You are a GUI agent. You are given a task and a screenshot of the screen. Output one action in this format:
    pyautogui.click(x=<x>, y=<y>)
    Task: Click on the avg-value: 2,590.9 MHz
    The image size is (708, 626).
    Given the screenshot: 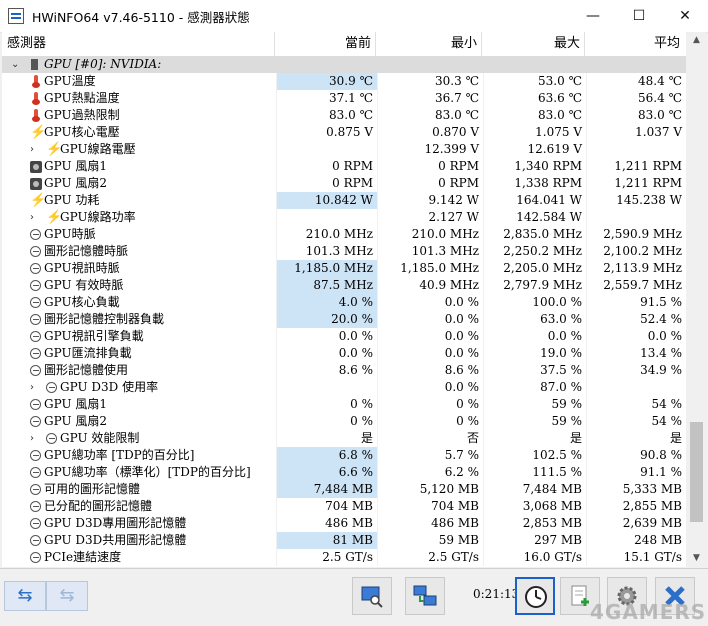 What is the action you would take?
    pyautogui.click(x=636, y=234)
    